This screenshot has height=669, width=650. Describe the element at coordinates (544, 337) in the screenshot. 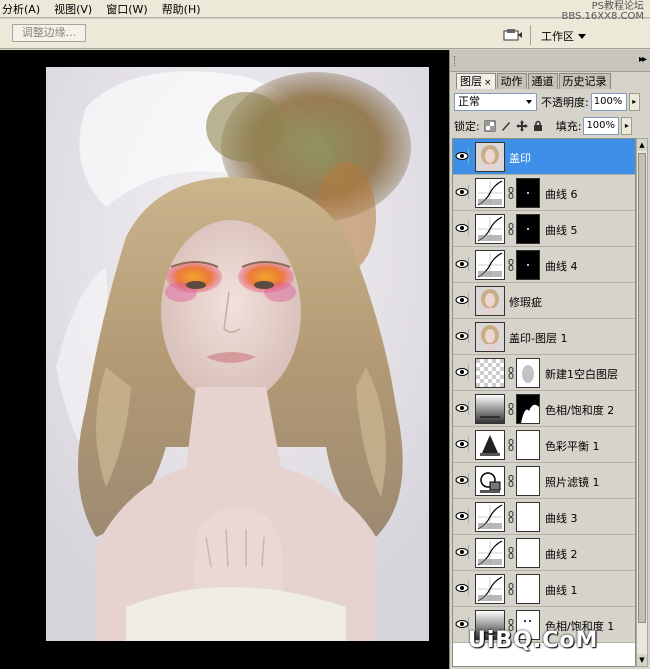

I see `layer-row: 盖印-图层 1` at that location.